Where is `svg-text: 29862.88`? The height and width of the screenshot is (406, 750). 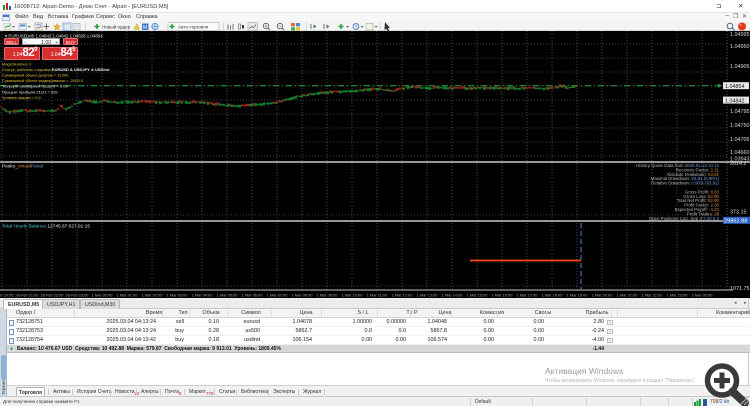
svg-text: 29862.88 is located at coordinates (735, 222).